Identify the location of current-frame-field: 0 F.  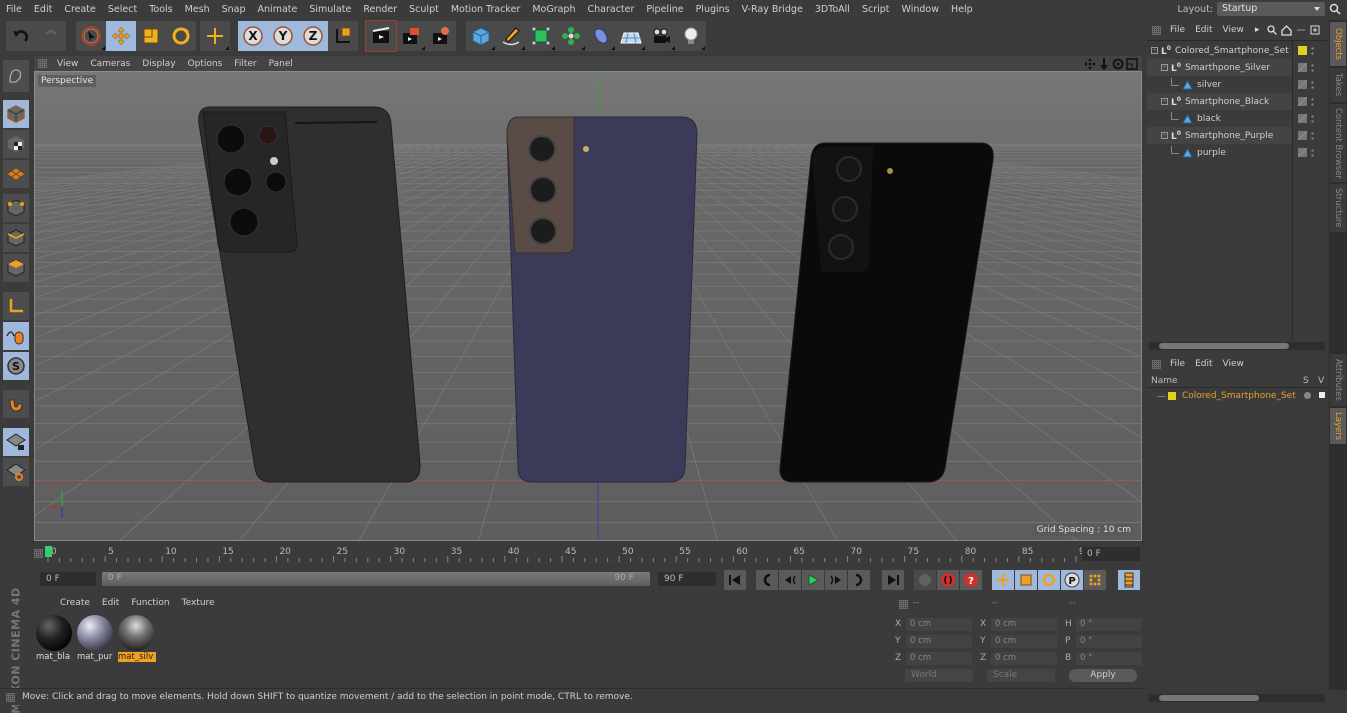
(1111, 554).